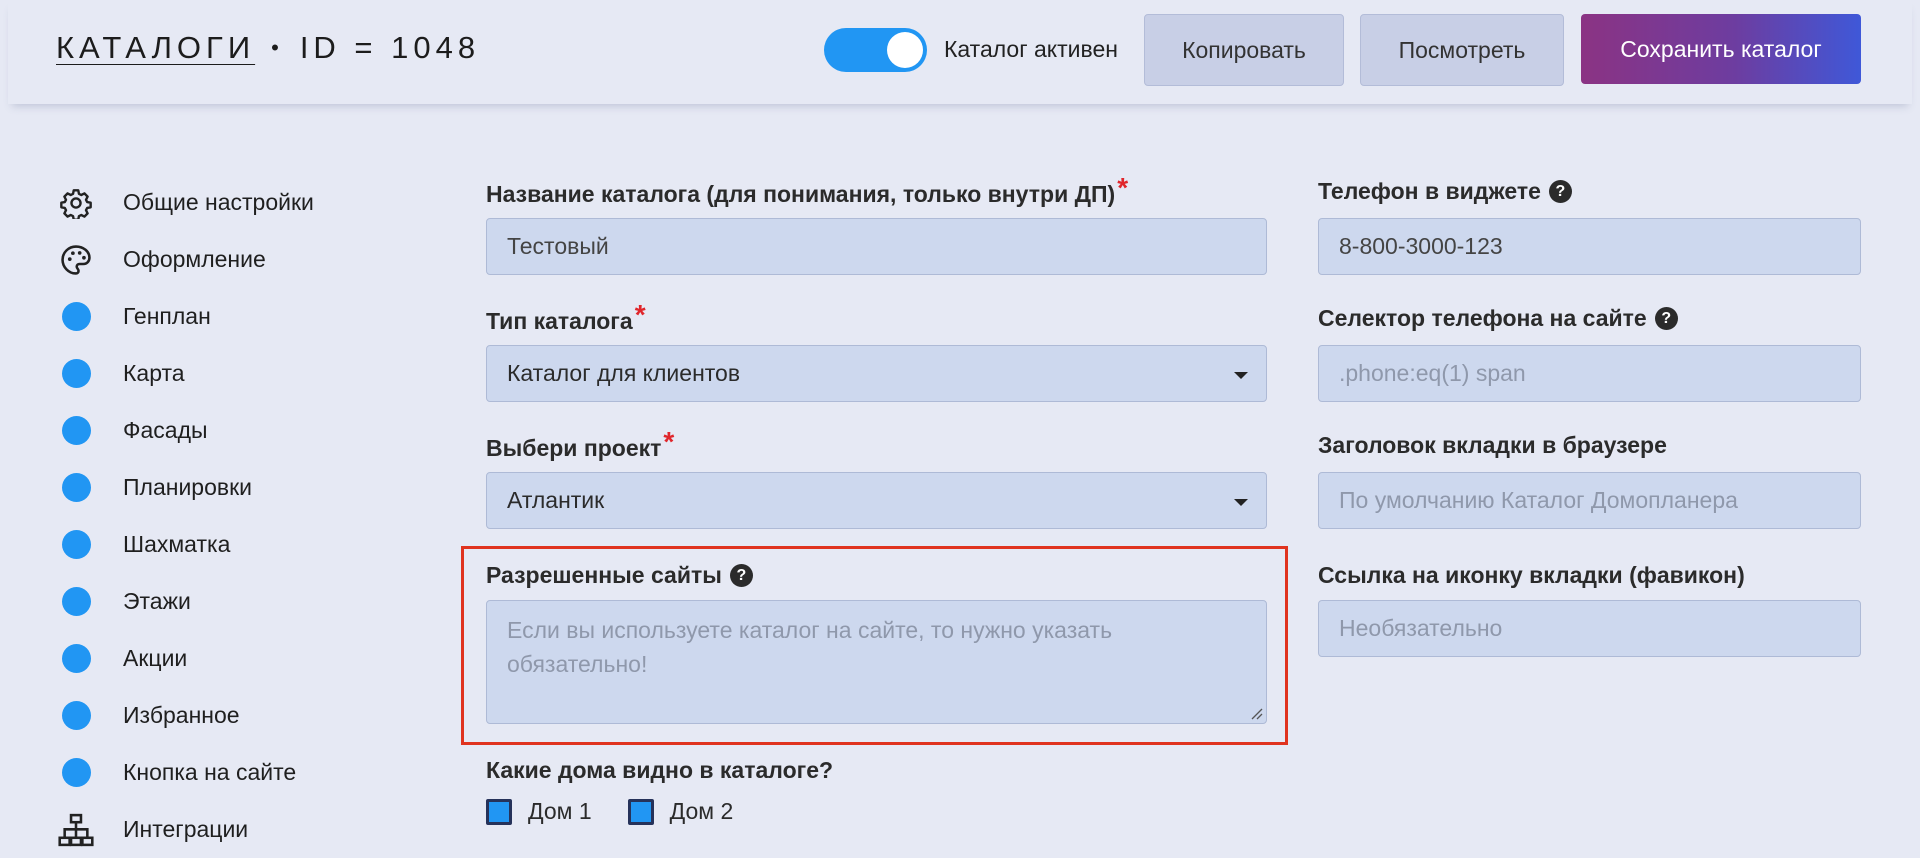 This screenshot has height=858, width=1920. I want to click on phone-selector-label: Селектор телефона на сайте ?, so click(1498, 318).